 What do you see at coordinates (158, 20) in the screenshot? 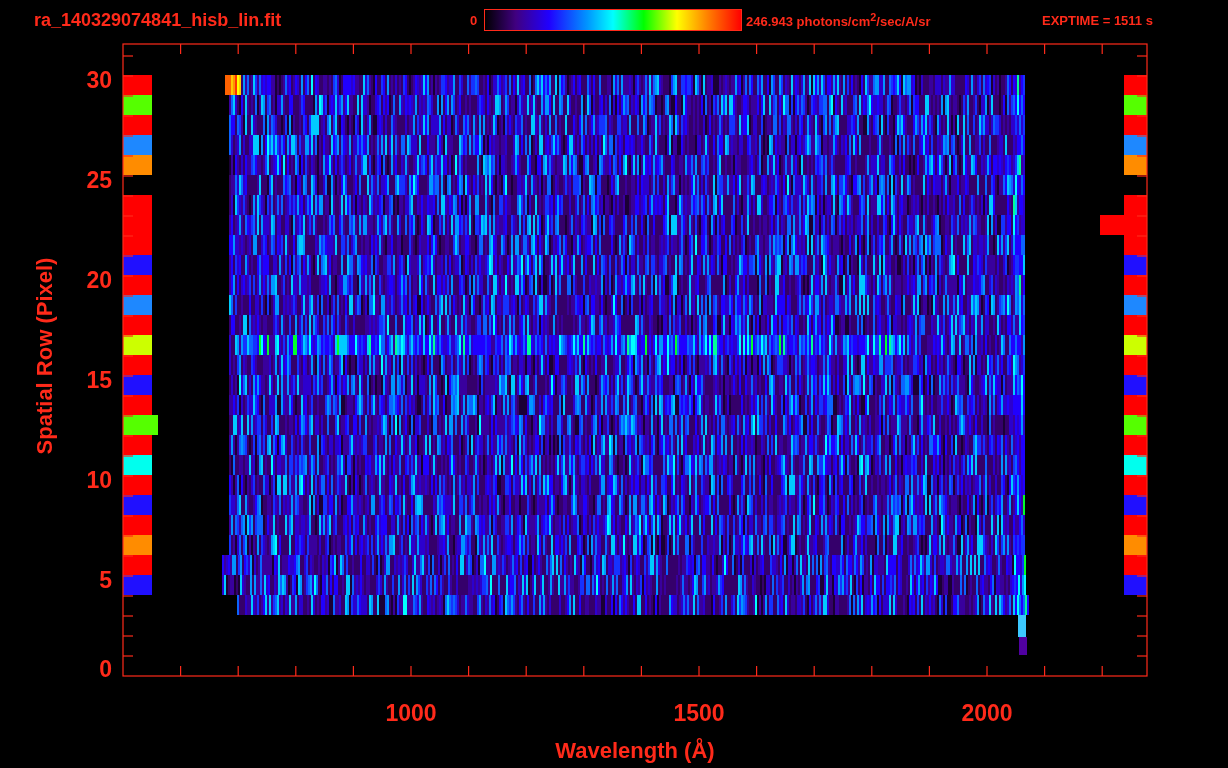
I see `file-name: ra_140329074841_hisb_lin.fit` at bounding box center [158, 20].